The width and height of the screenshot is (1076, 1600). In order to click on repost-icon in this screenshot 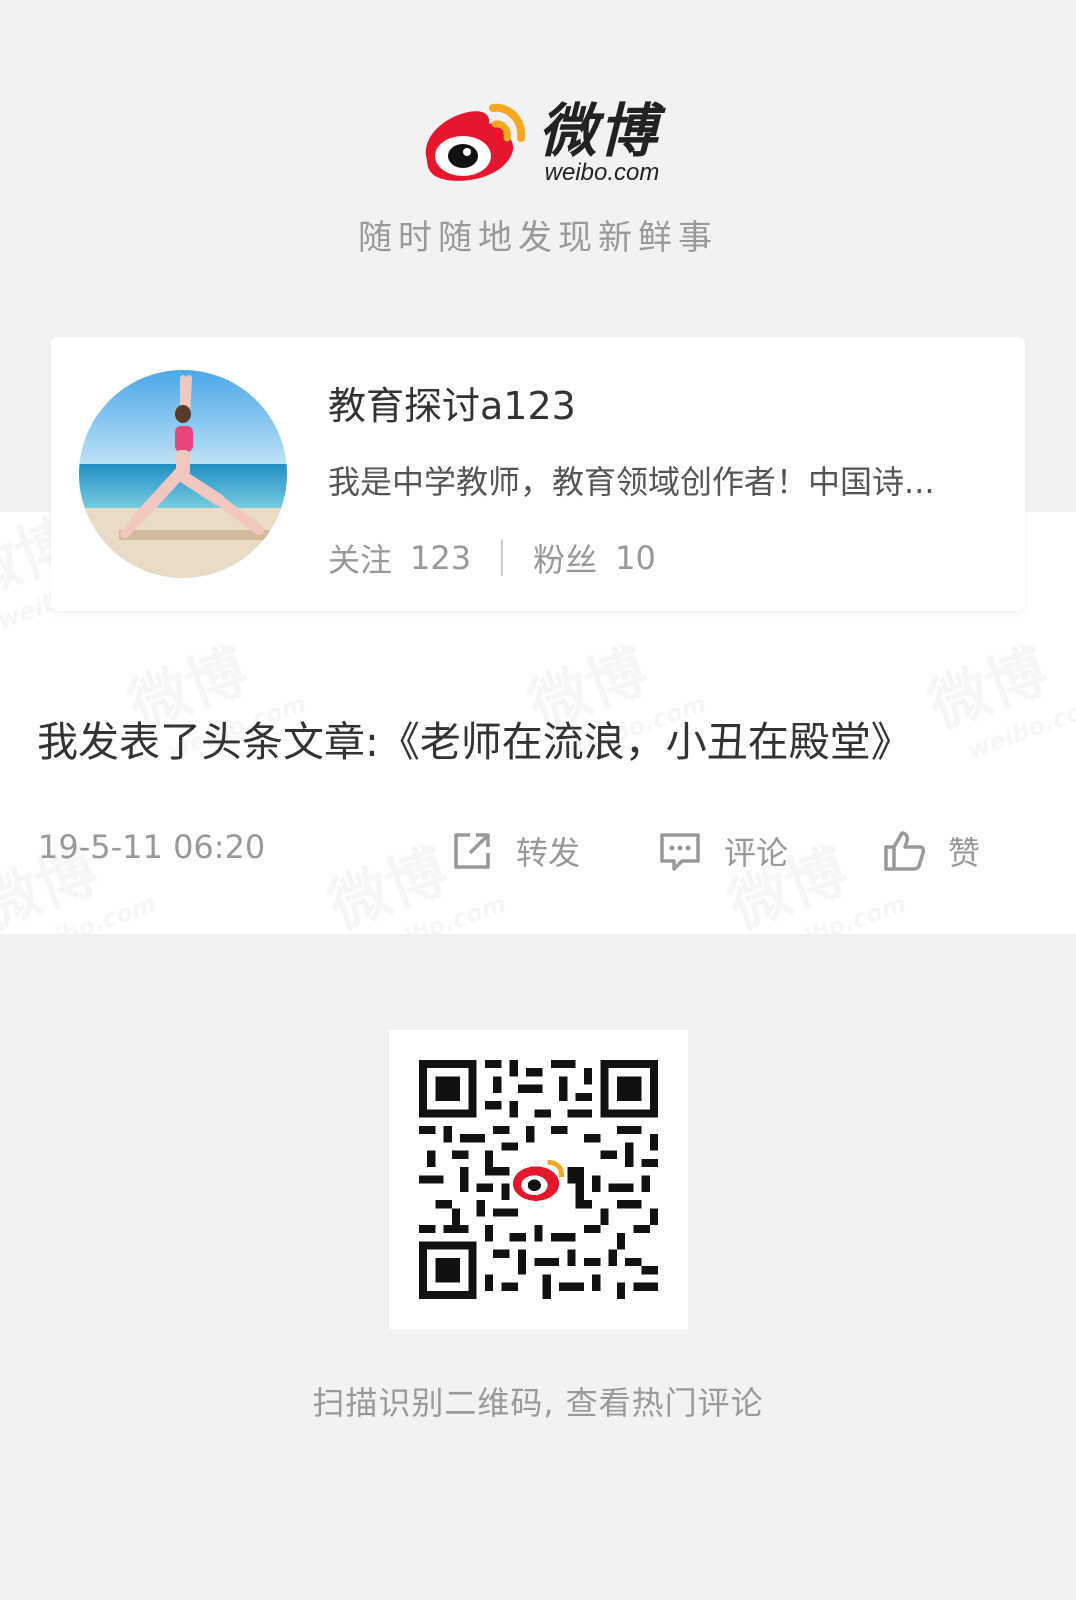, I will do `click(472, 851)`.